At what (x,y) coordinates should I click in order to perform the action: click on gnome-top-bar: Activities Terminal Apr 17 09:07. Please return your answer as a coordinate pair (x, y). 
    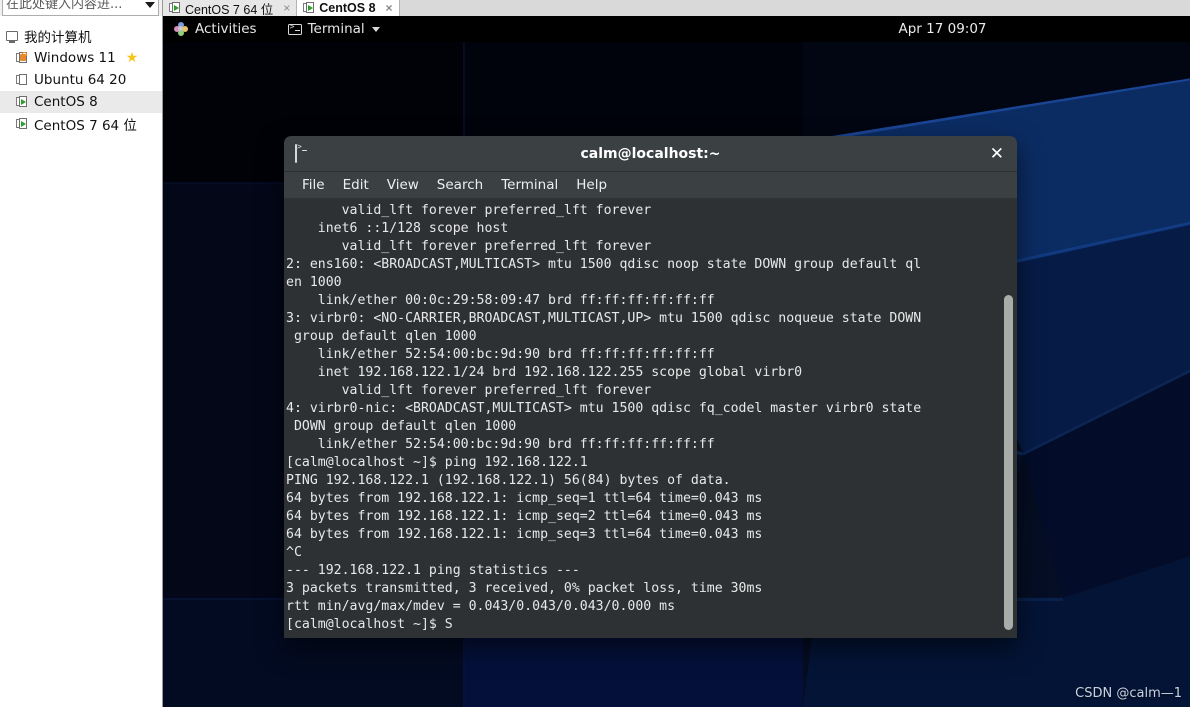
    Looking at the image, I should click on (676, 29).